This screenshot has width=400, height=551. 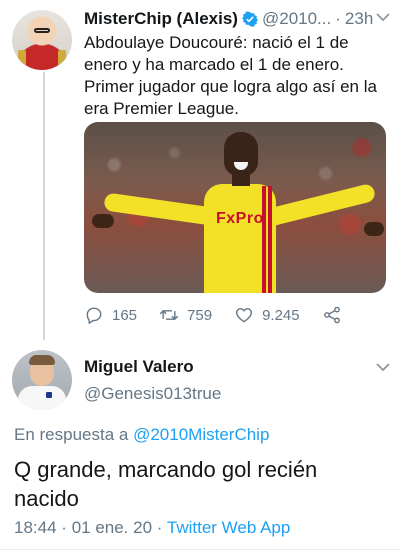 I want to click on jersey-sponsor: FxPro, so click(x=240, y=218).